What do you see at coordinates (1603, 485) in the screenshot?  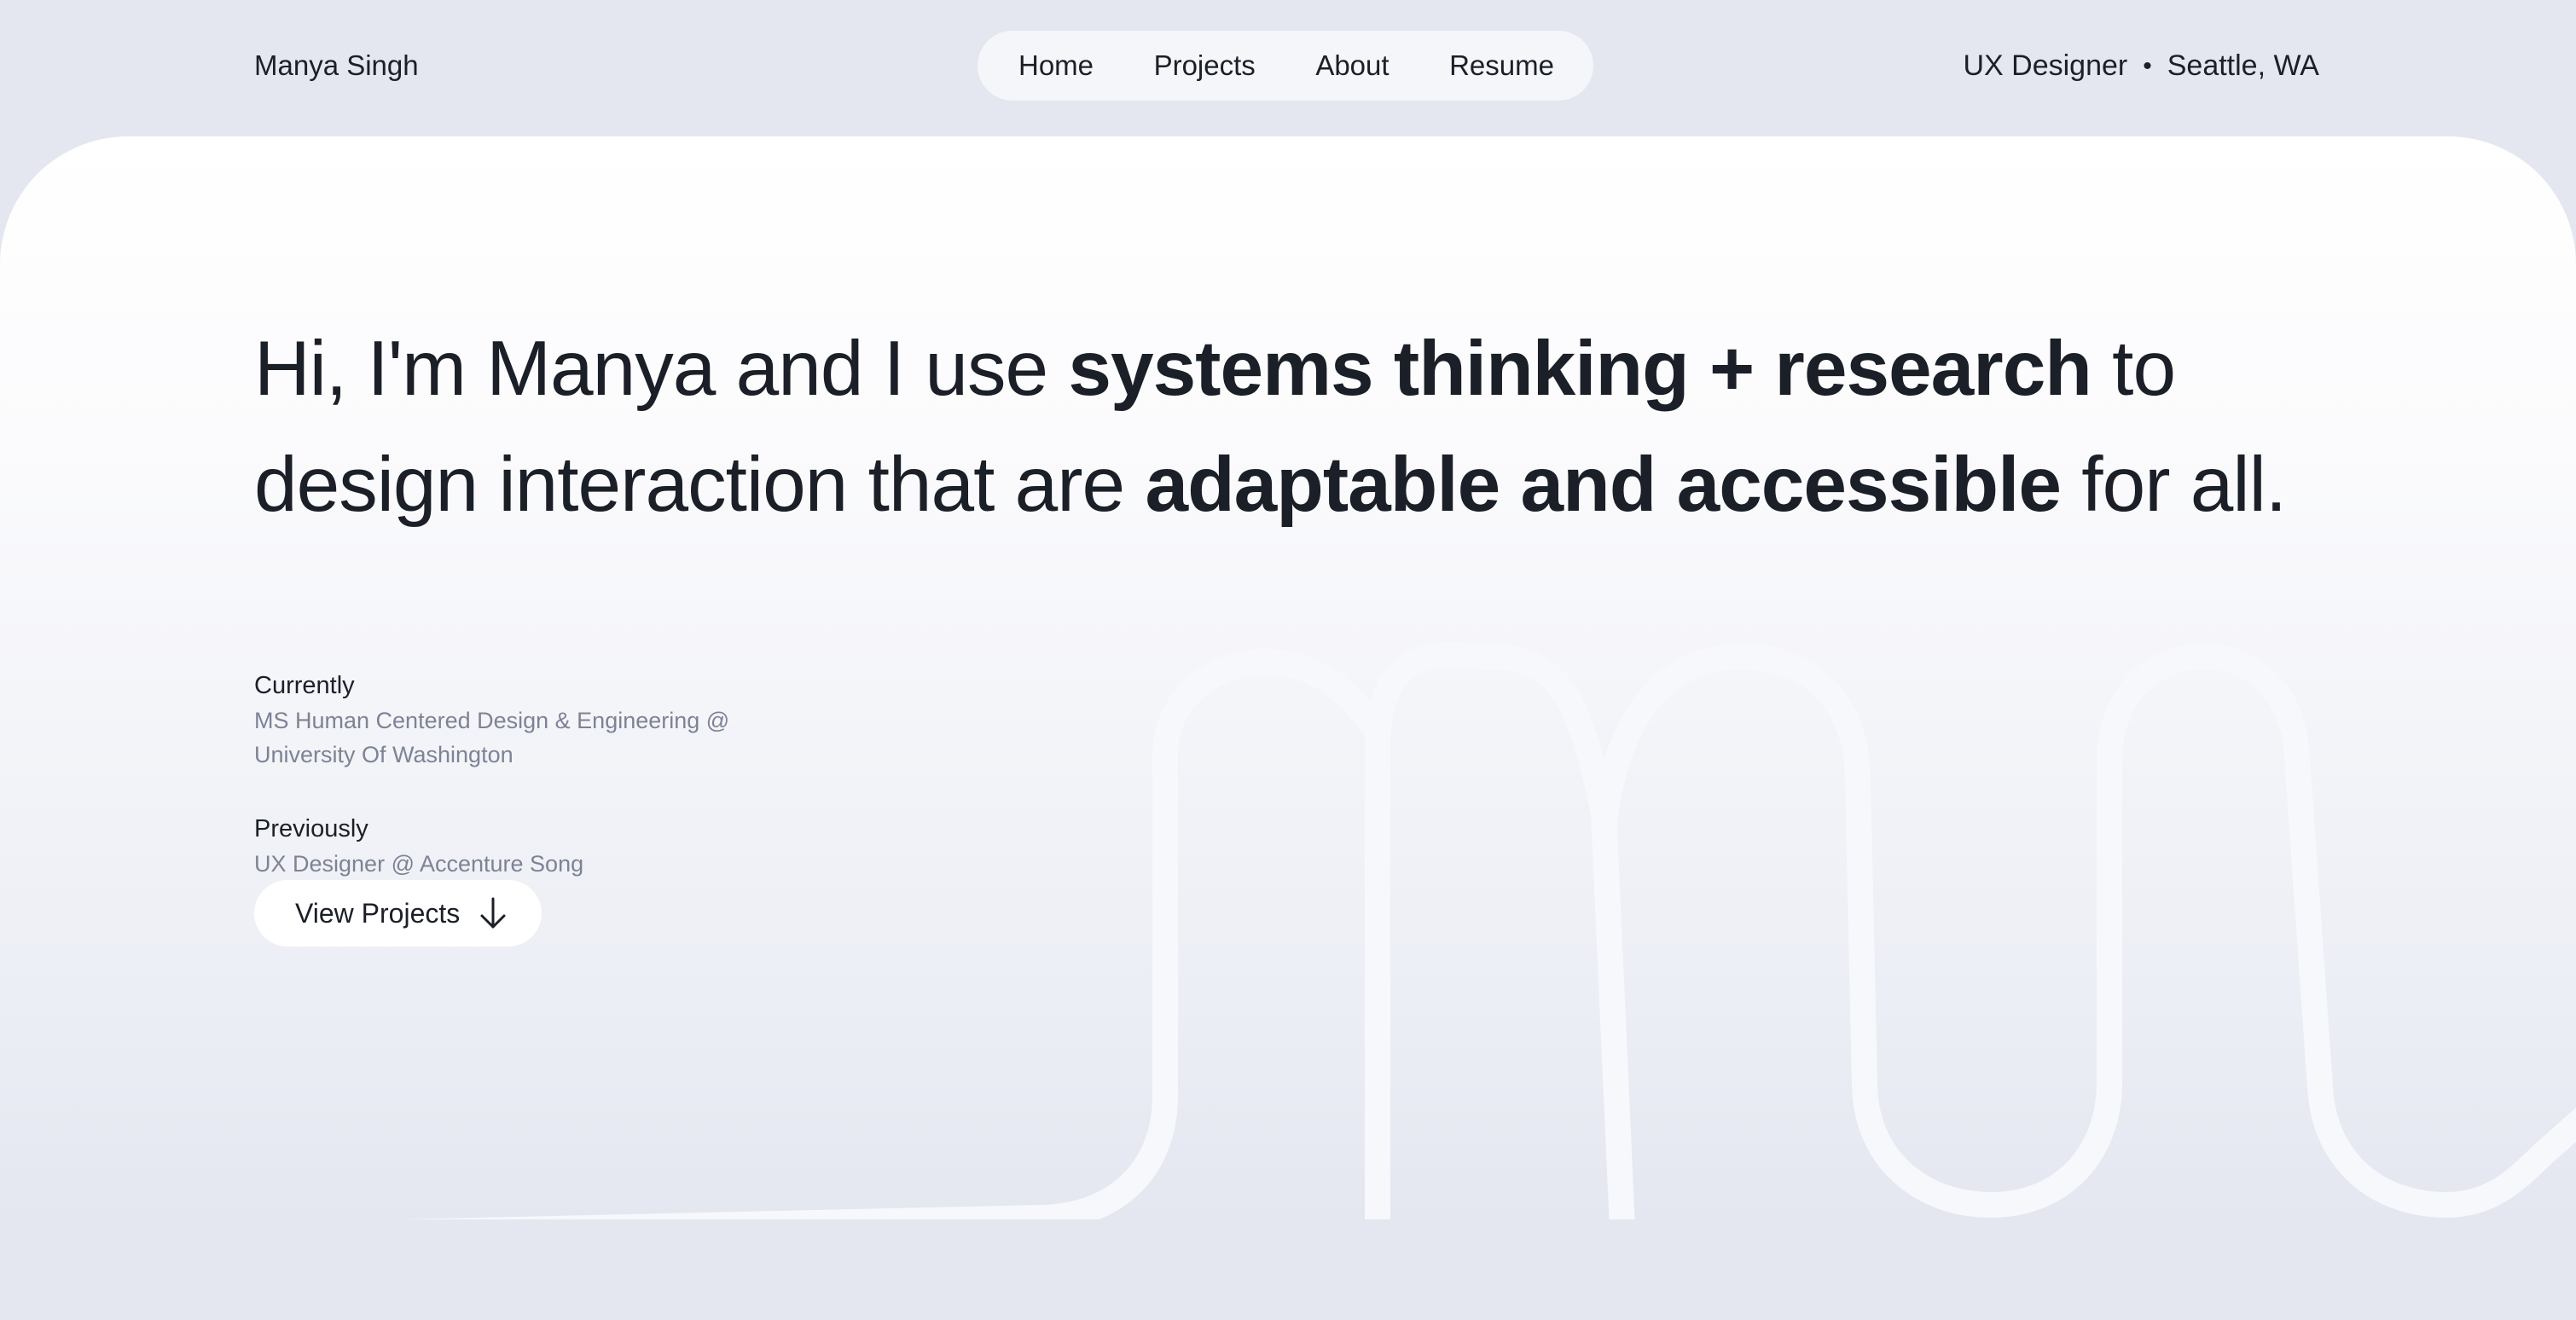 I see `headline-emphasis-2: adaptable and accessible` at bounding box center [1603, 485].